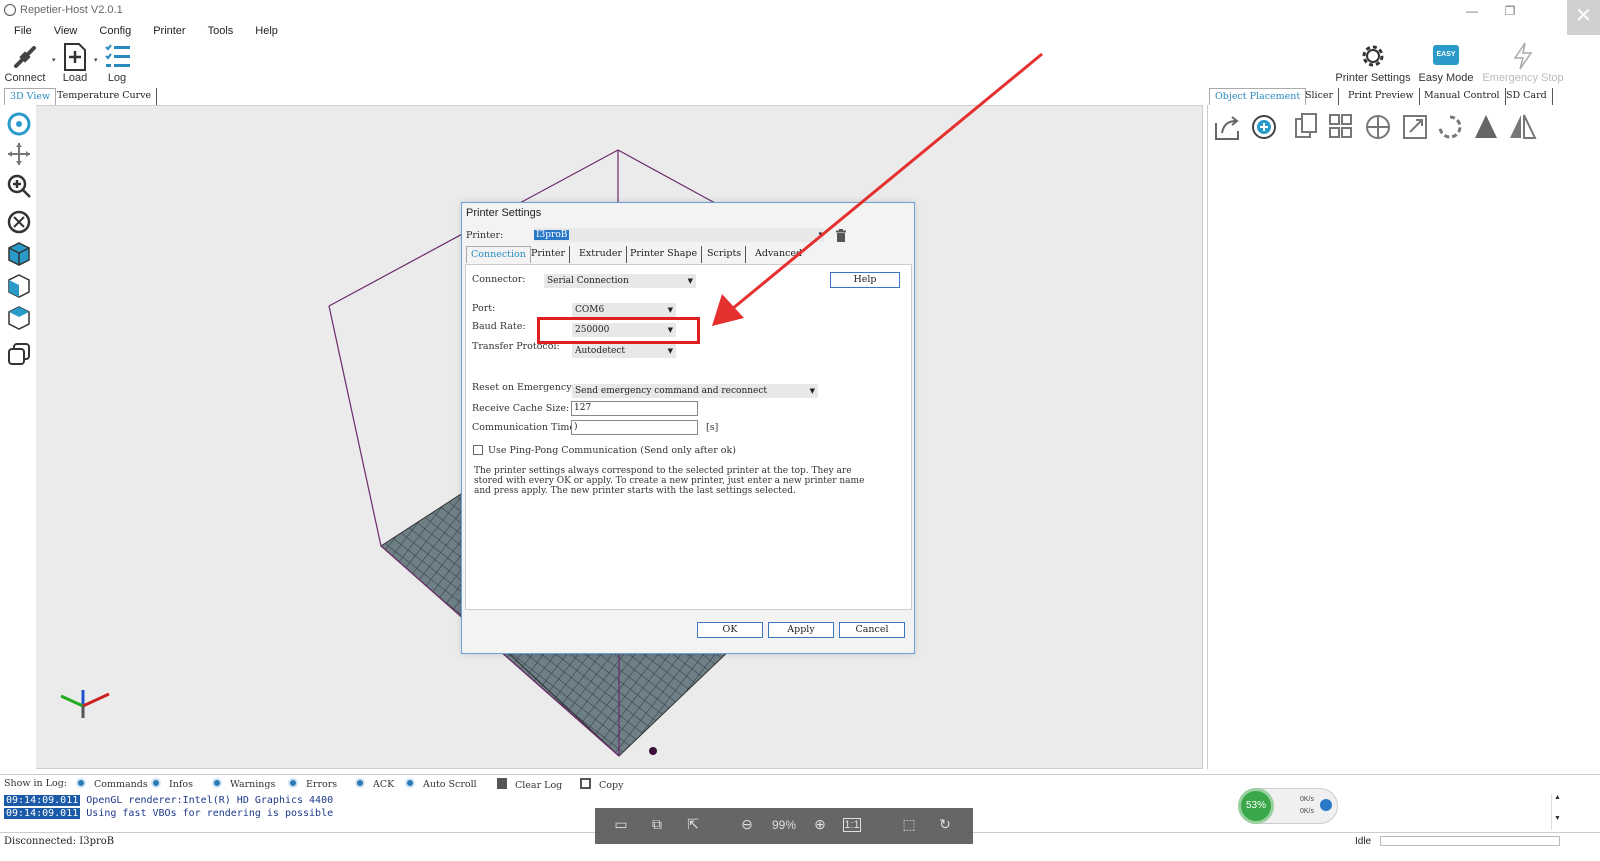 This screenshot has width=1600, height=861. I want to click on ping-pong-checkbox, so click(478, 450).